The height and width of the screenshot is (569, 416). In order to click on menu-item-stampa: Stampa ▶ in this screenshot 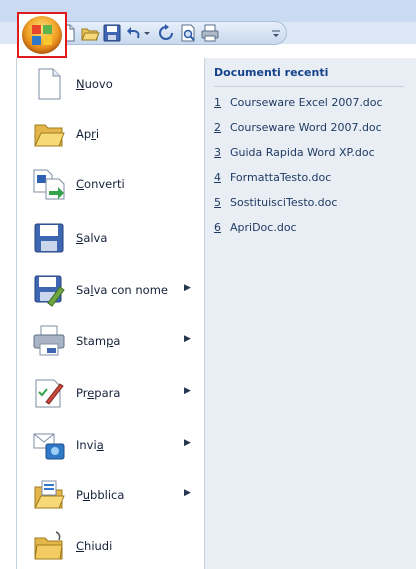, I will do `click(110, 341)`.